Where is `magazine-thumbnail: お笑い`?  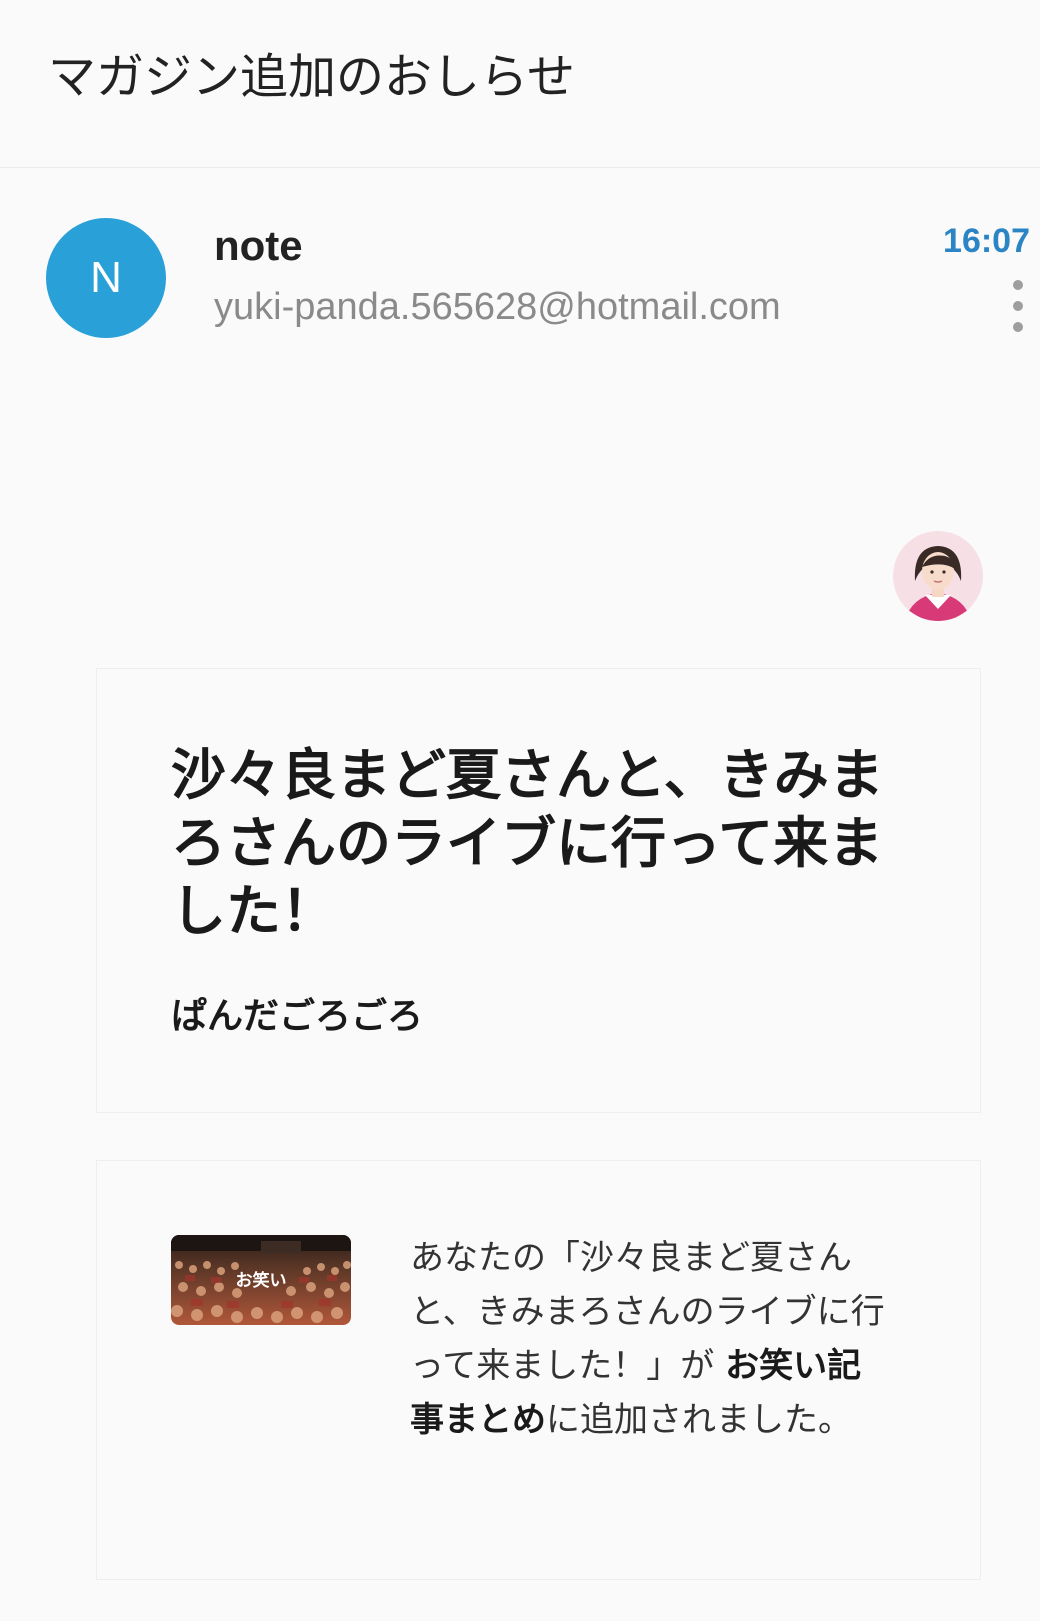
magazine-thumbnail: お笑い is located at coordinates (261, 1280).